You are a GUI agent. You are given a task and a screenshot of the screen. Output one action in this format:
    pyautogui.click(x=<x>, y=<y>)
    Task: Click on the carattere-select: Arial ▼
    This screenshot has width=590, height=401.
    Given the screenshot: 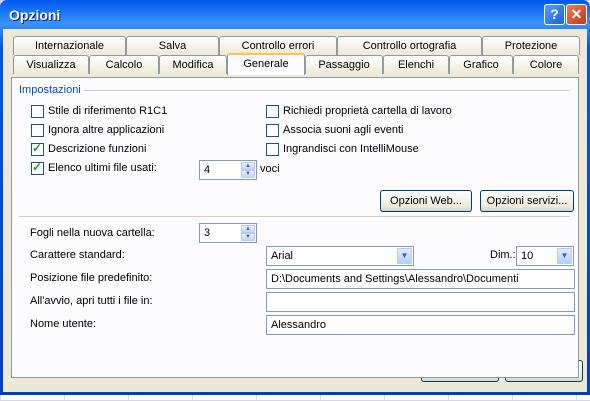 What is the action you would take?
    pyautogui.click(x=340, y=256)
    